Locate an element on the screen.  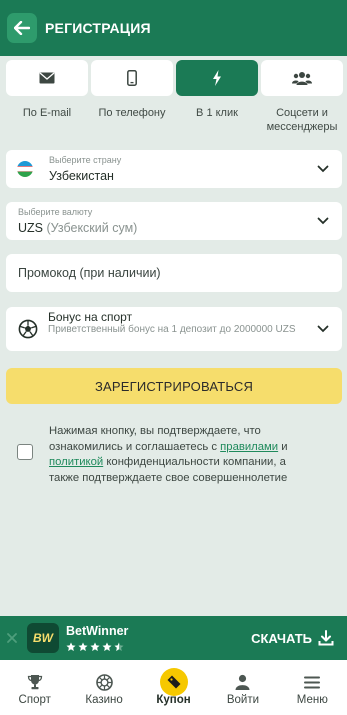
rules-link: правилами is located at coordinates (249, 447).